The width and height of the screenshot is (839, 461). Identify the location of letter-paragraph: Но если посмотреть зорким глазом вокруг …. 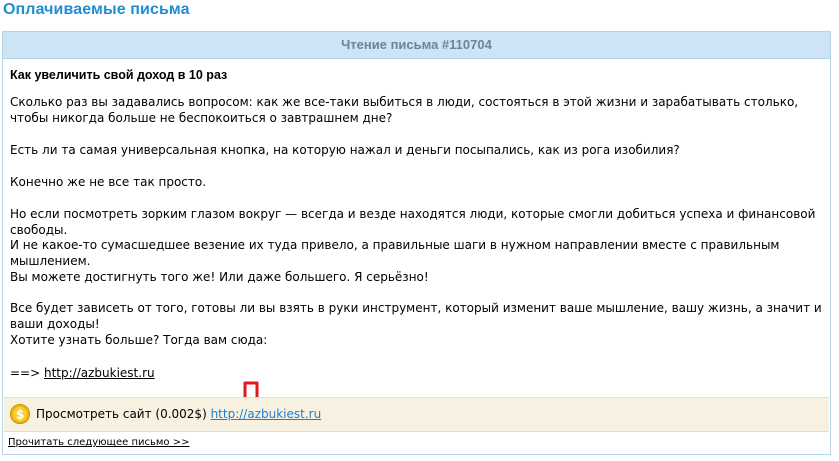
(413, 222).